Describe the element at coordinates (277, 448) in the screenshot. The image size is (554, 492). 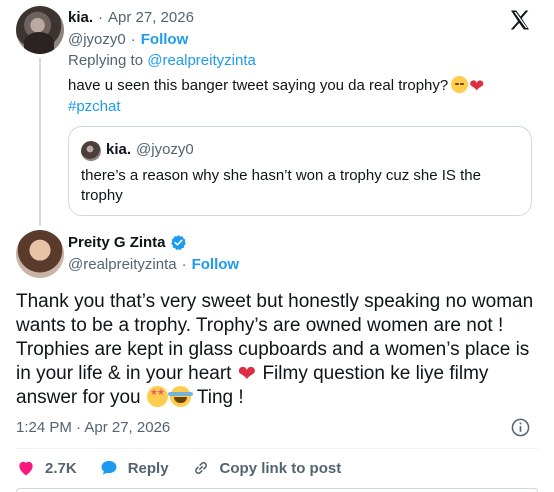
I see `divider` at that location.